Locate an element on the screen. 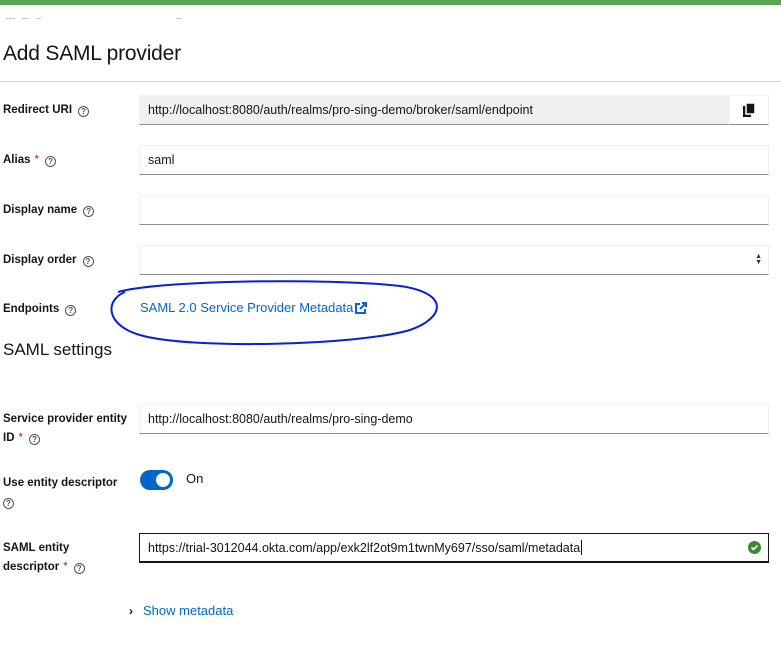 The height and width of the screenshot is (658, 781). copy-icon is located at coordinates (749, 110).